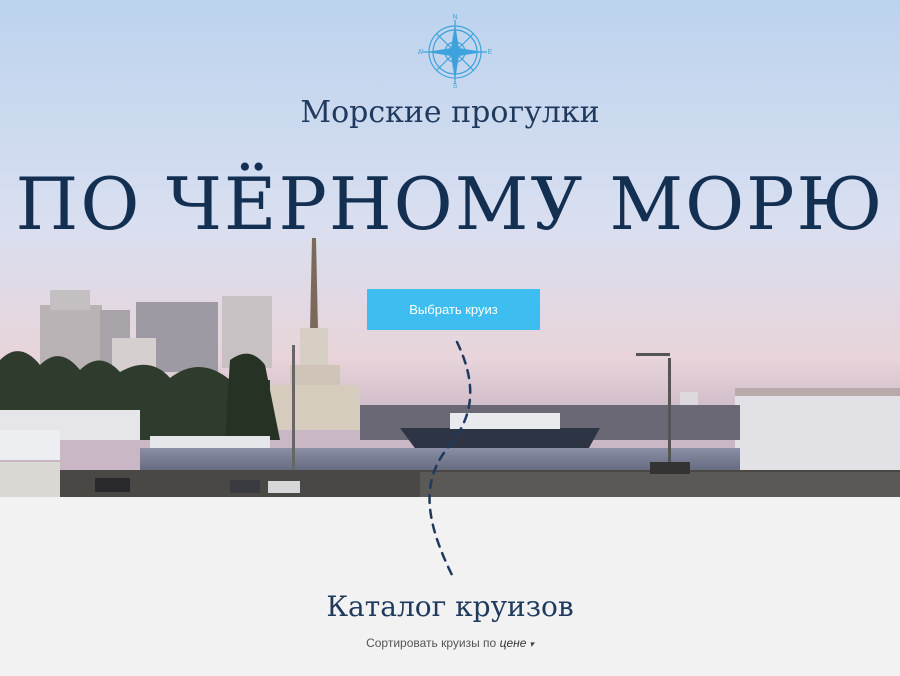 The image size is (900, 676). What do you see at coordinates (455, 85) in the screenshot?
I see `compass-south-label: S` at bounding box center [455, 85].